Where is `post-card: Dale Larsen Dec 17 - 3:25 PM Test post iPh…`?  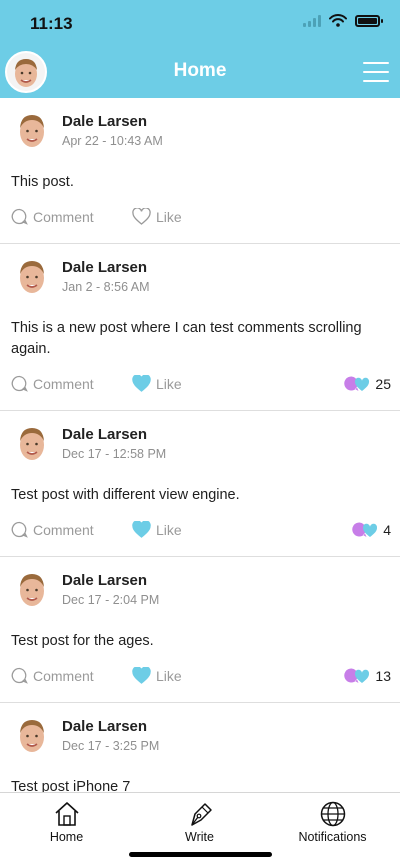 post-card: Dale Larsen Dec 17 - 3:25 PM Test post iPh… is located at coordinates (200, 747).